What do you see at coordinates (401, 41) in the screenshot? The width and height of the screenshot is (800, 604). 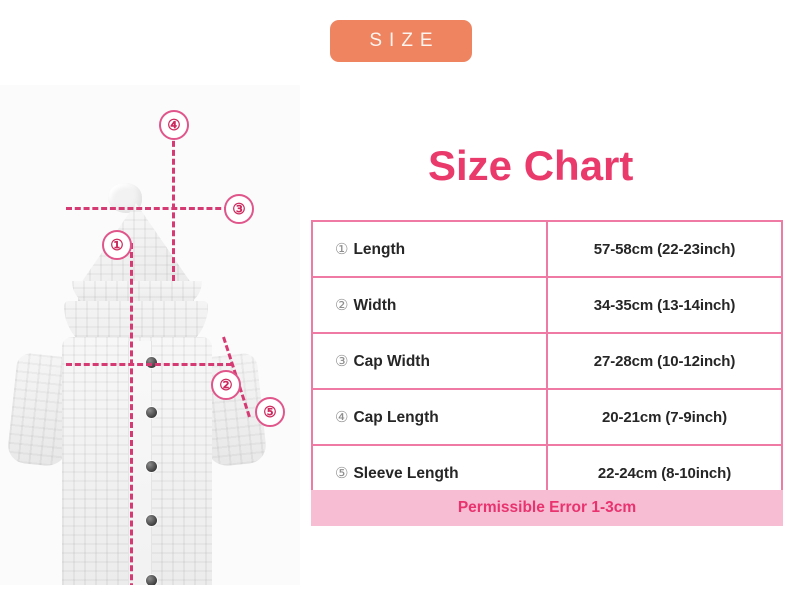 I see `size-badge: SIZE` at bounding box center [401, 41].